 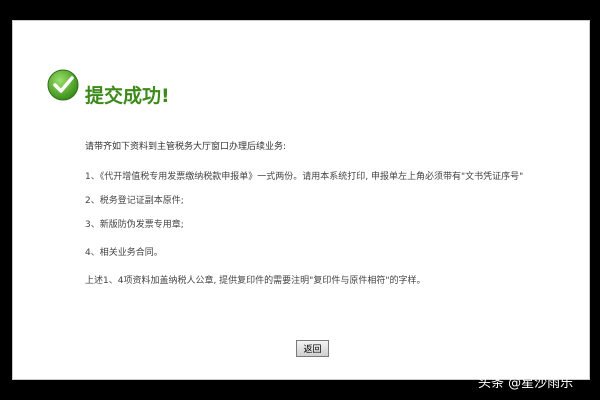 What do you see at coordinates (526, 383) in the screenshot?
I see `watermark: 头条 @星沙雨乐` at bounding box center [526, 383].